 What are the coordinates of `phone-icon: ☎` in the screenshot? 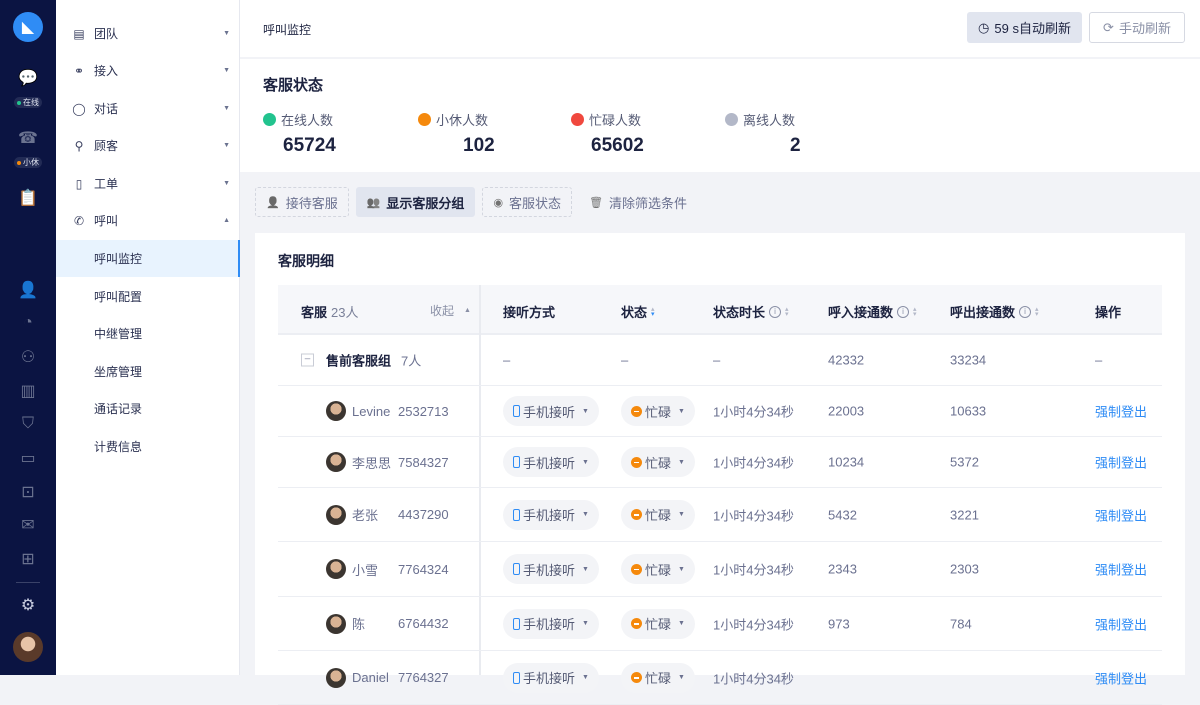 It's located at (28, 138).